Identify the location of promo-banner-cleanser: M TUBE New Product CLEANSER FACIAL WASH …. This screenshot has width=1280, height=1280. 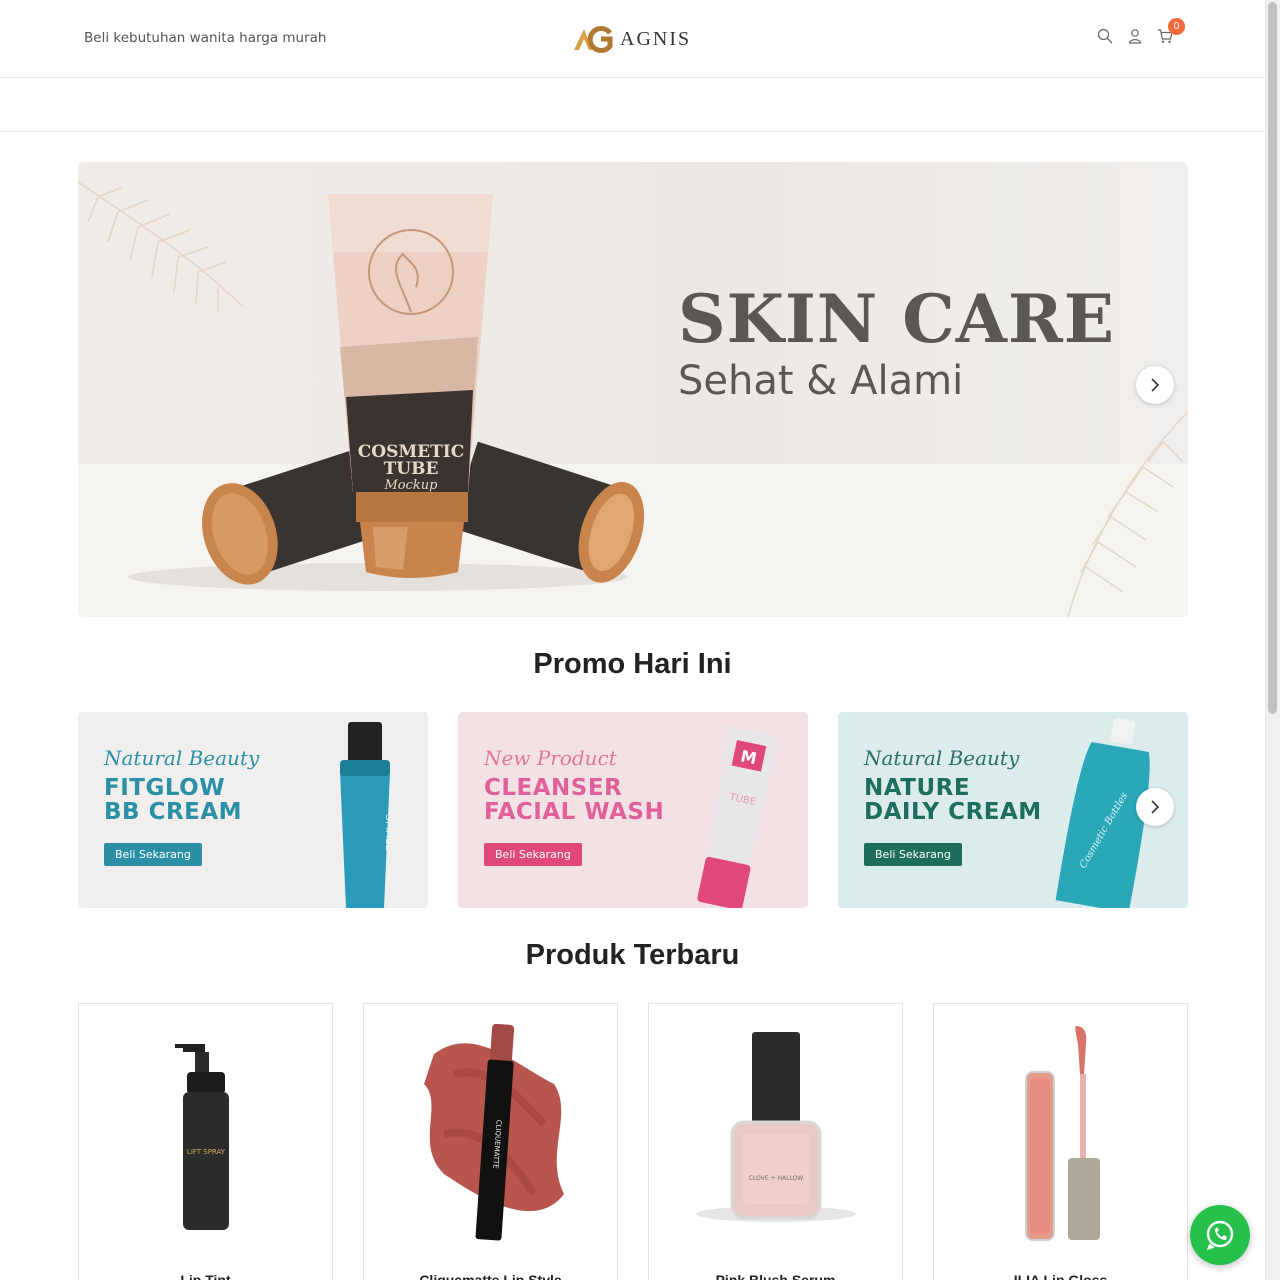
(633, 810).